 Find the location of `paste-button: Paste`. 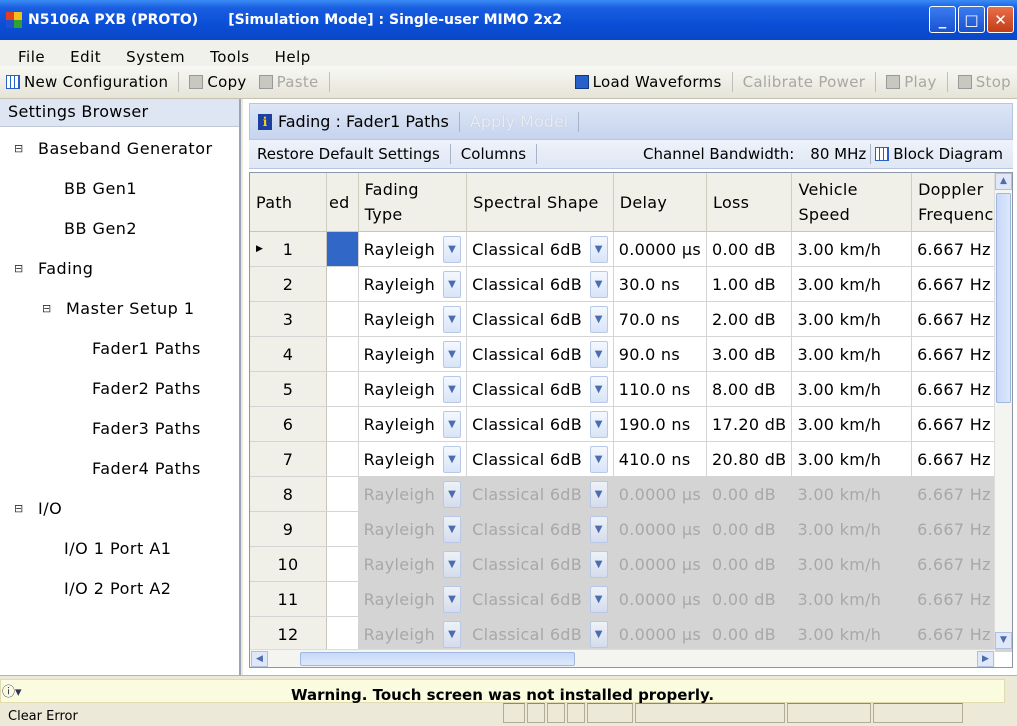

paste-button: Paste is located at coordinates (289, 82).